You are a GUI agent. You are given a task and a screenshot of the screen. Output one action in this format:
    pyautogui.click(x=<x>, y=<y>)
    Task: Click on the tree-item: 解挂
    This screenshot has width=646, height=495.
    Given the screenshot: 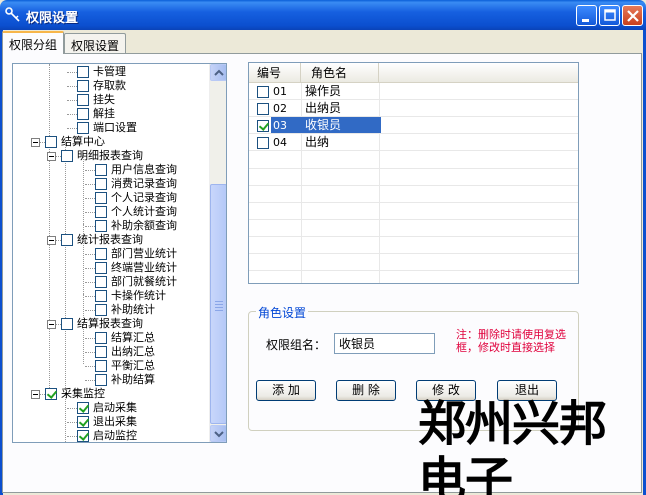 What is the action you would take?
    pyautogui.click(x=111, y=114)
    